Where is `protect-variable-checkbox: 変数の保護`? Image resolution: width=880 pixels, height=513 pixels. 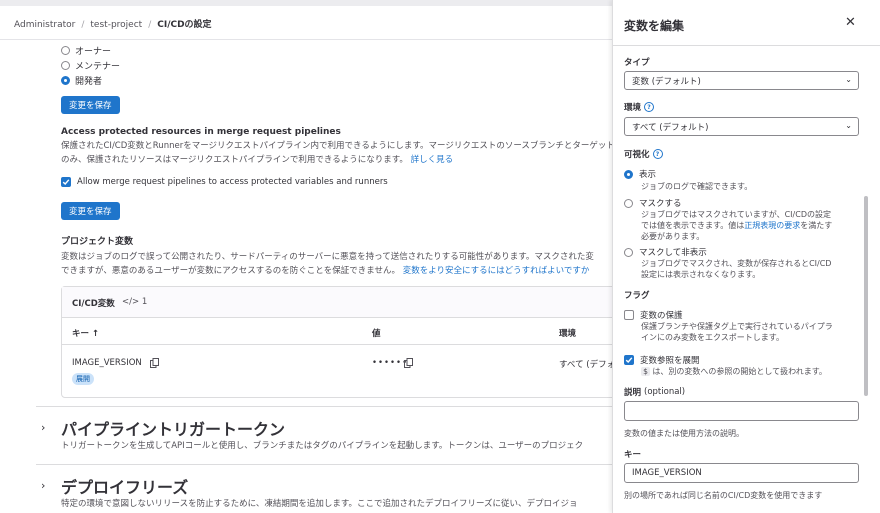
protect-variable-checkbox: 変数の保護 is located at coordinates (653, 315).